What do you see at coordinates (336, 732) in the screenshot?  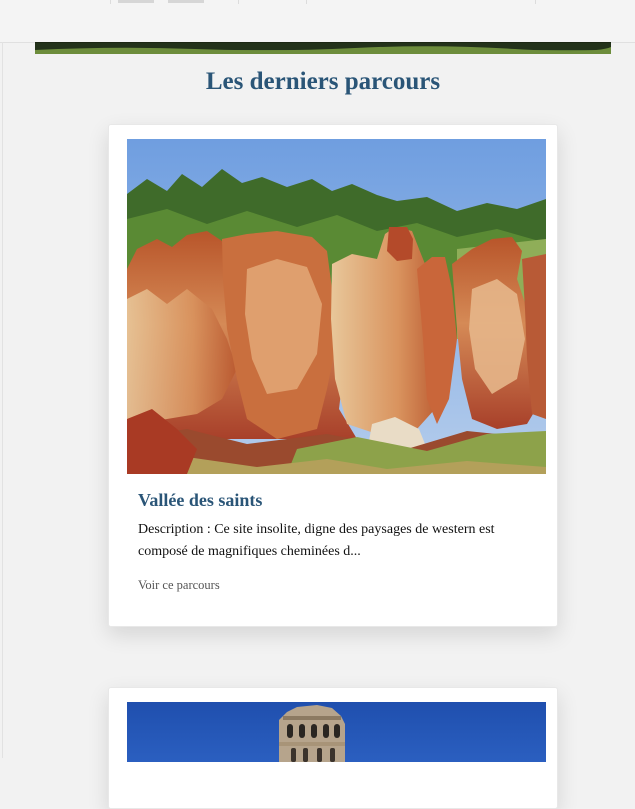 I see `route-card-image` at bounding box center [336, 732].